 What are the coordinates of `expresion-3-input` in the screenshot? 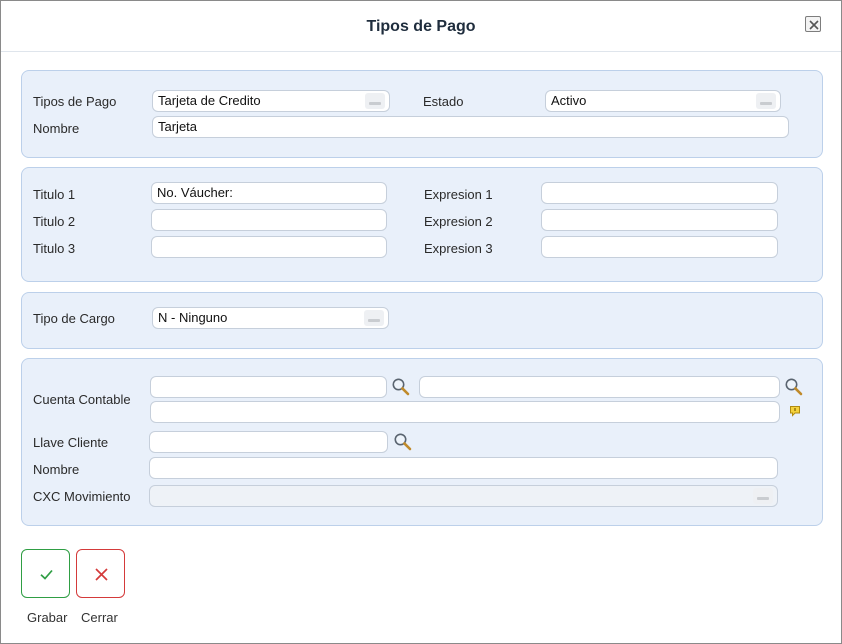 It's located at (659, 247).